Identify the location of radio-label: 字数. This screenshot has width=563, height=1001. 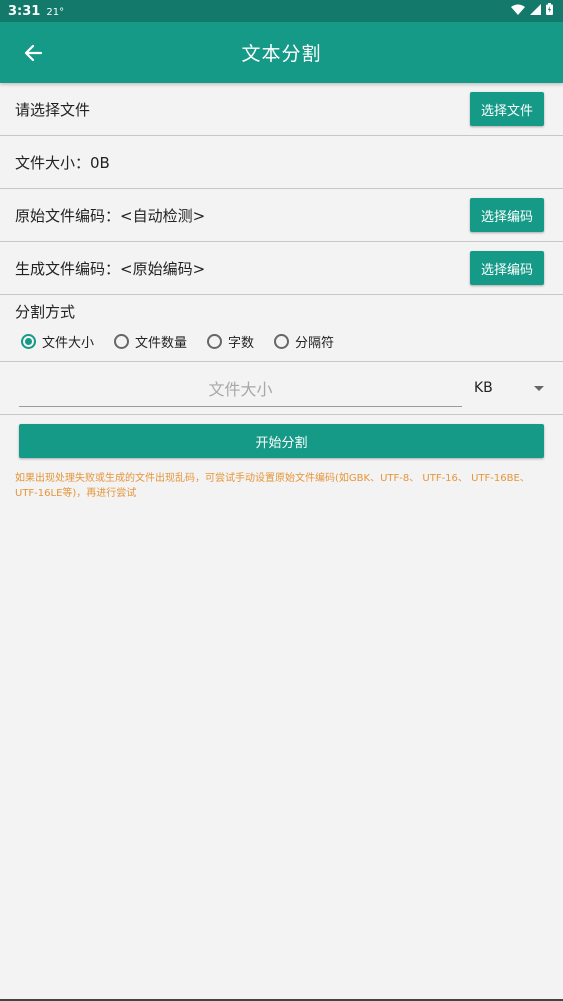
(241, 343).